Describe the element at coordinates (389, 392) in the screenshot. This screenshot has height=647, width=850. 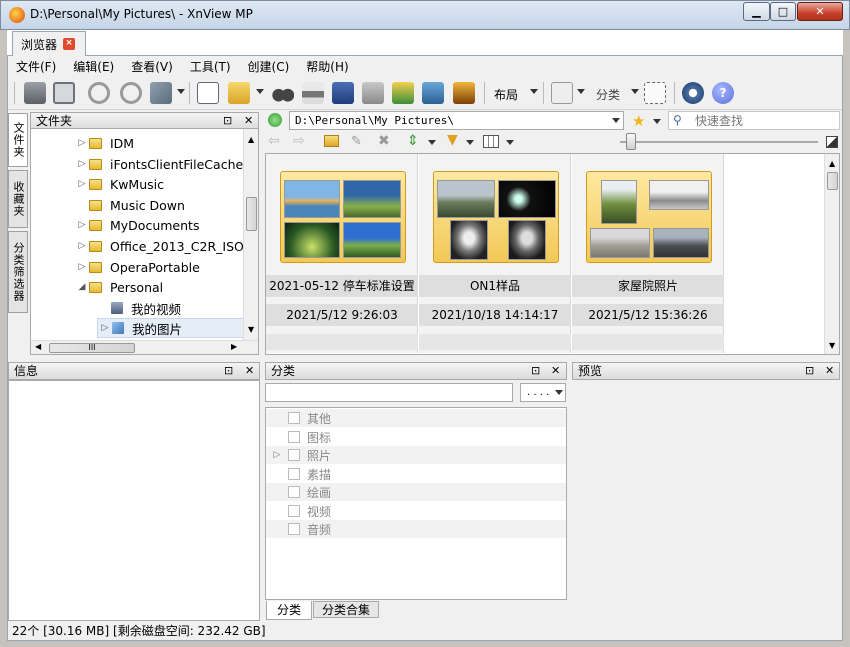
I see `category-search-input` at that location.